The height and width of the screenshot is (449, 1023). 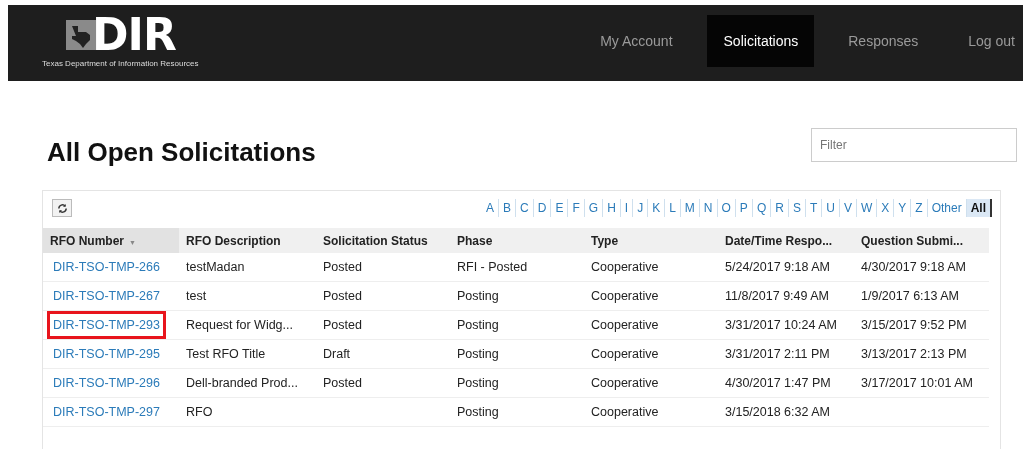 What do you see at coordinates (181, 152) in the screenshot?
I see `page-title: All Open Solicitations` at bounding box center [181, 152].